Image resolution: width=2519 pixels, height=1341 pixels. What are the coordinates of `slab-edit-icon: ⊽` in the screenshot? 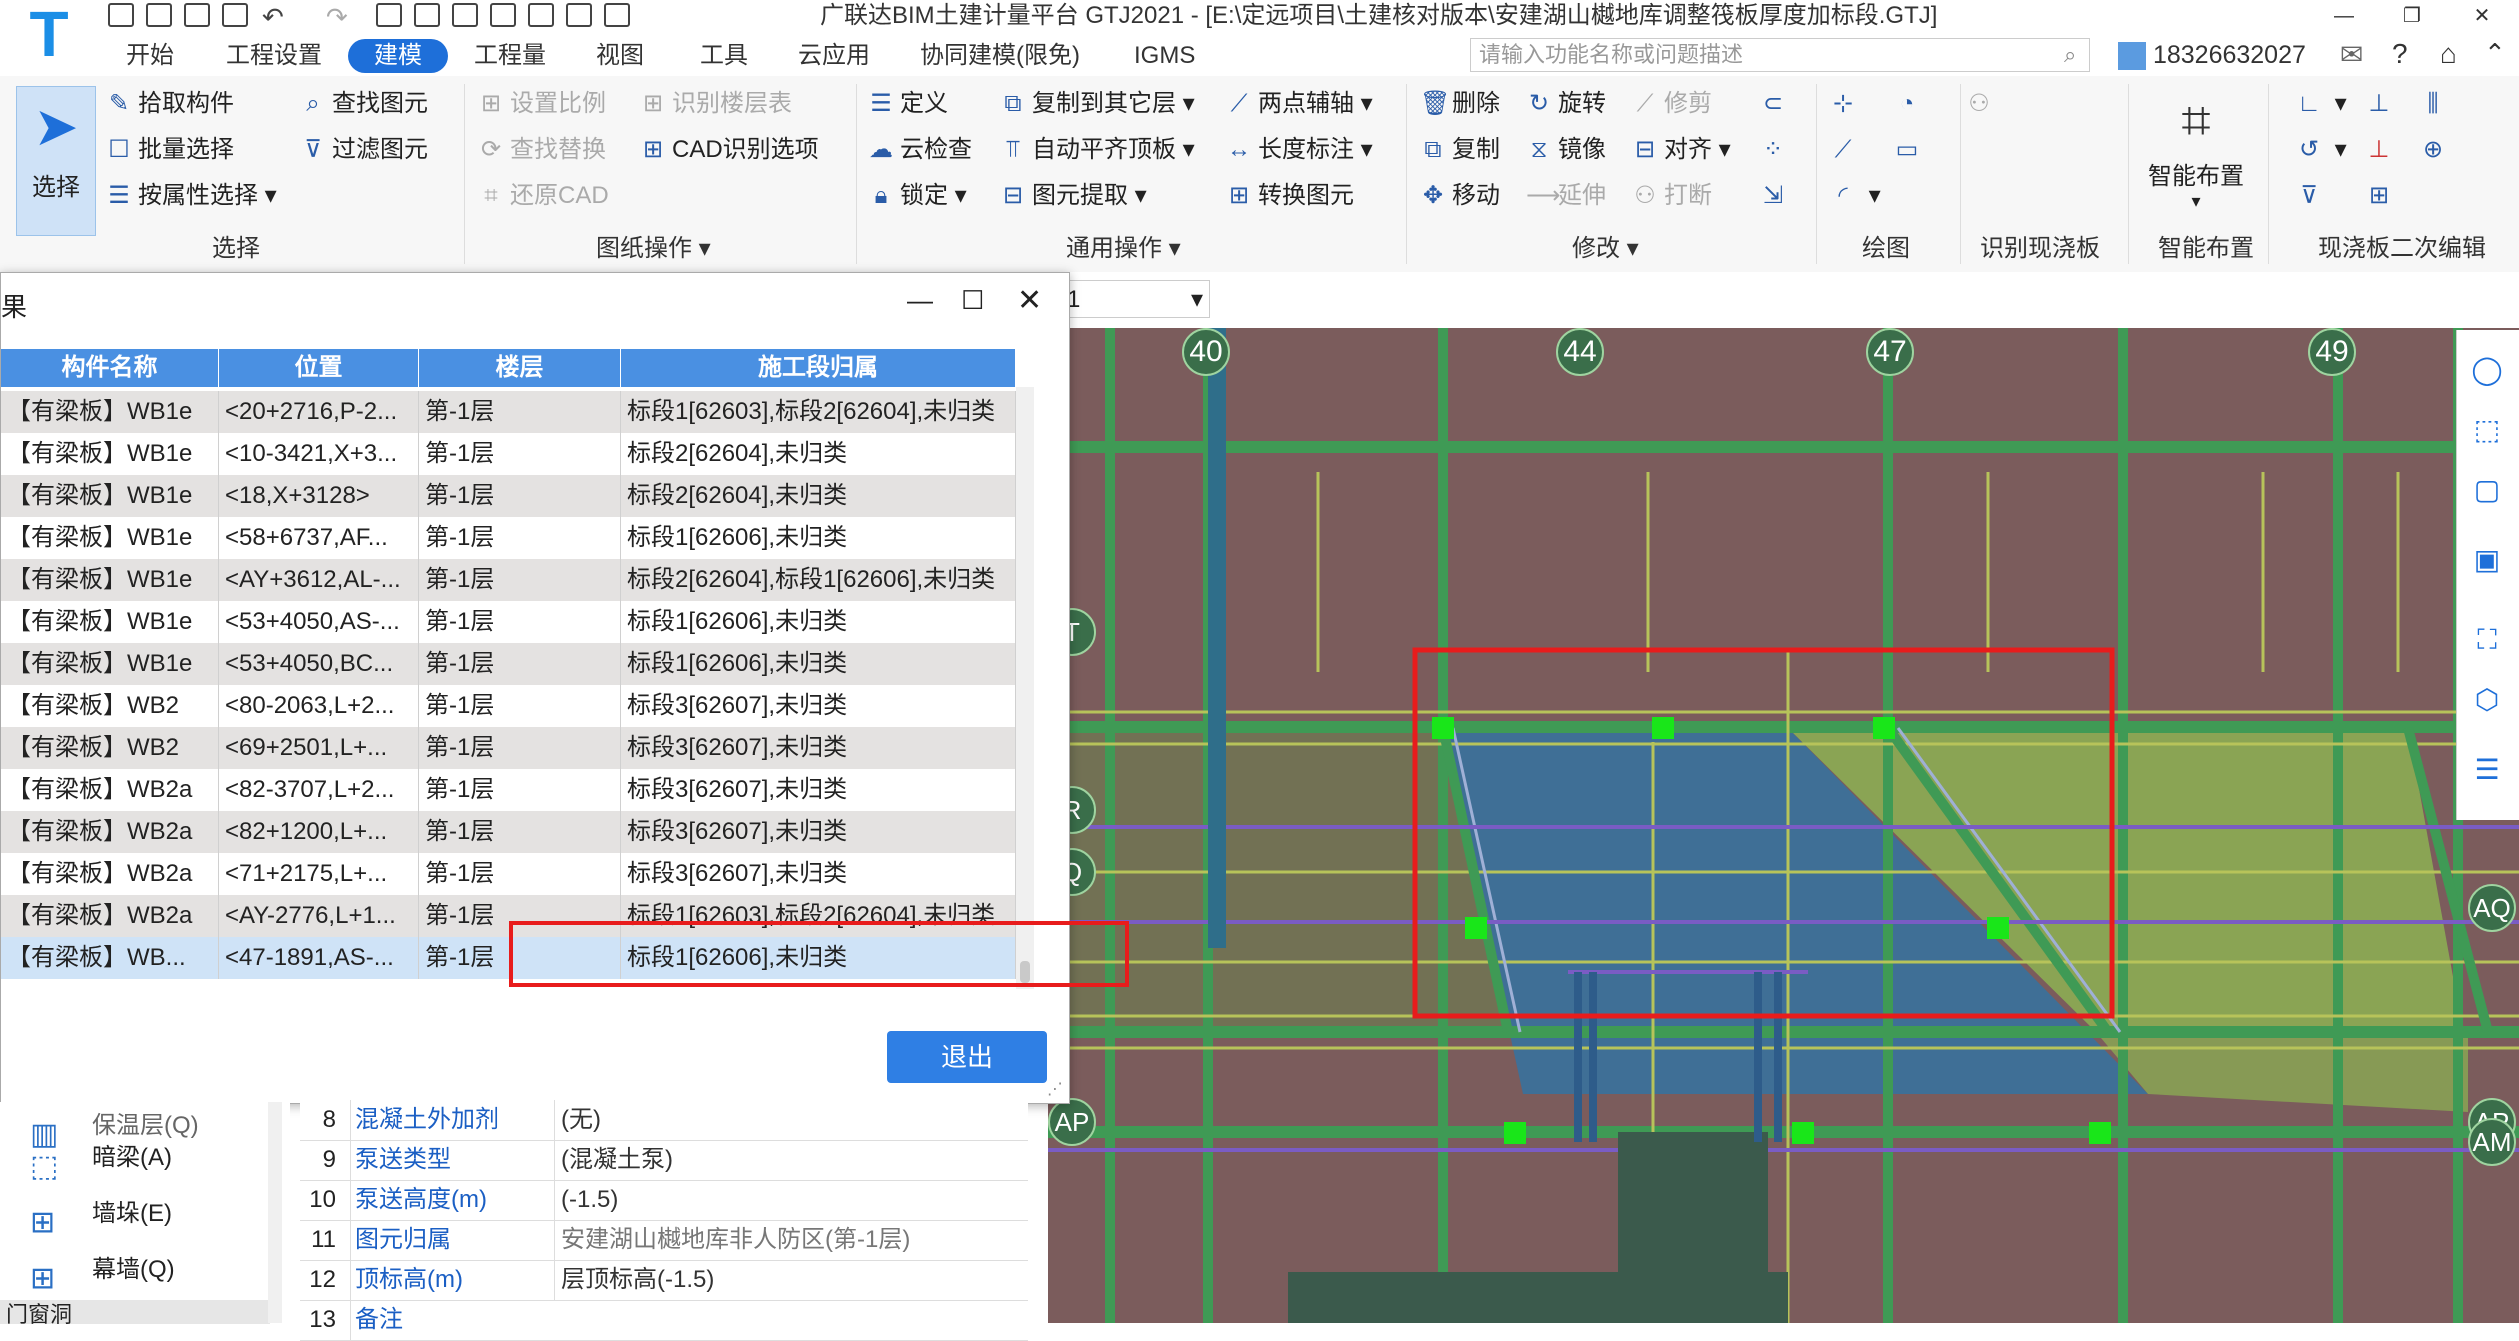 It's located at (2312, 196).